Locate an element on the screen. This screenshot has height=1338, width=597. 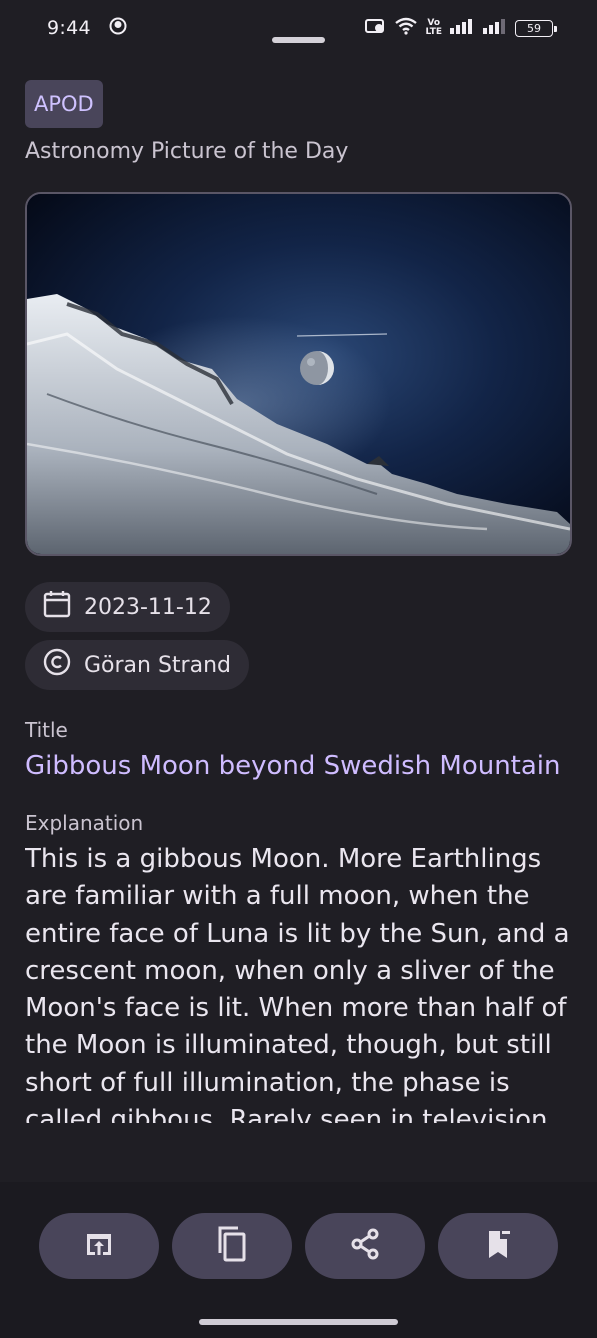
copyright-icon is located at coordinates (57, 665).